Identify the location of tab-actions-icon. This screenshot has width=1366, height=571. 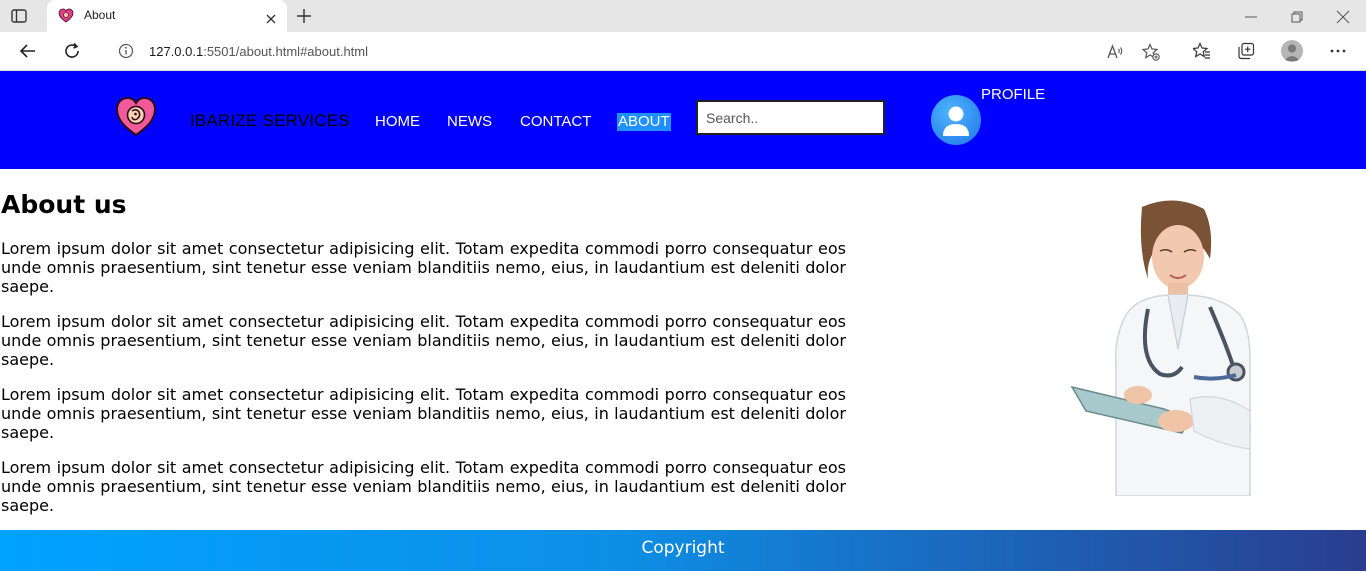
(19, 16).